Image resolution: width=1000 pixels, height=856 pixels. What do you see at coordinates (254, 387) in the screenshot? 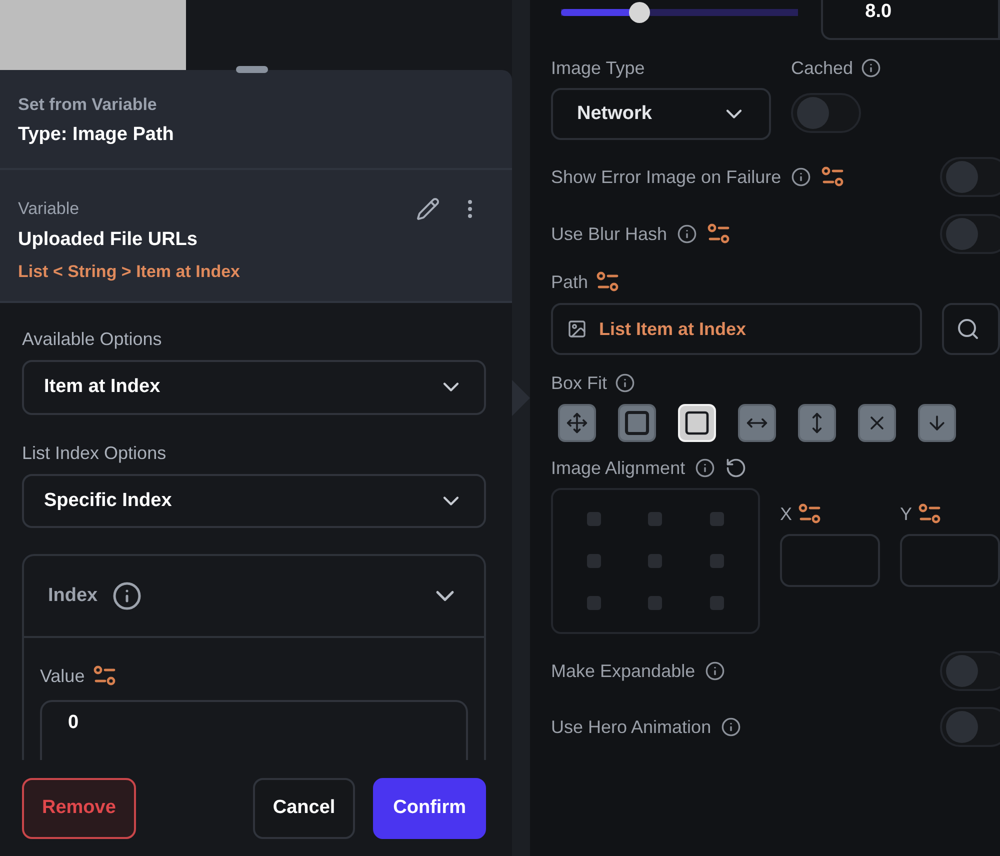
I see `dropdown: Item at Index` at bounding box center [254, 387].